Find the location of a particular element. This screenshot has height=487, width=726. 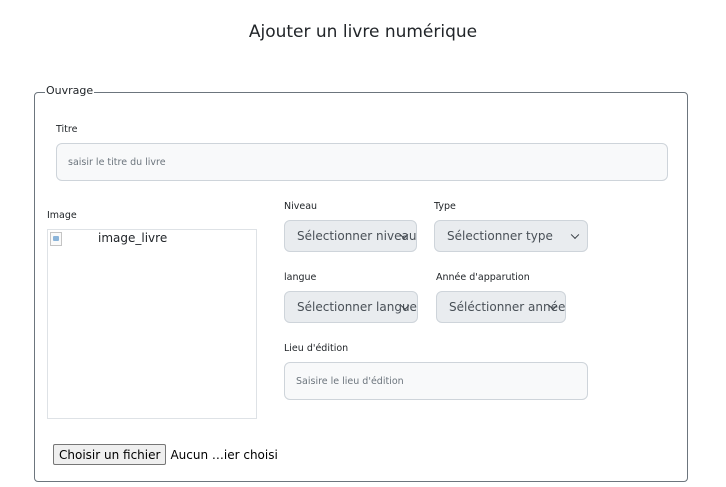

niveau-select: Sélectionner niveau is located at coordinates (350, 236).